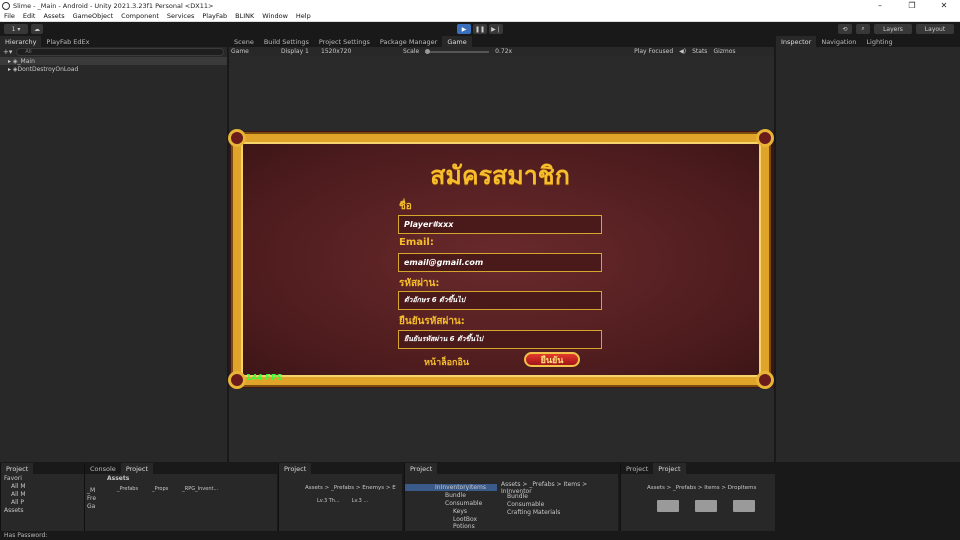 The height and width of the screenshot is (540, 960). Describe the element at coordinates (698, 488) in the screenshot. I see `breadcrumb: Assets > _Prefabs > Items > DropItems` at that location.